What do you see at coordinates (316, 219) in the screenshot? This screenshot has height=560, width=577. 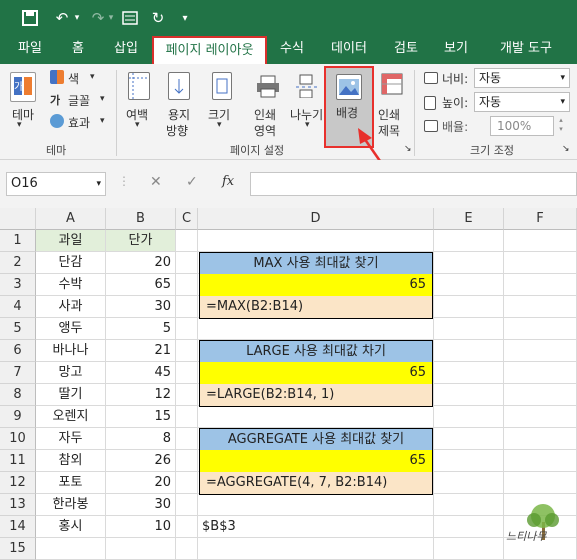 I see `column-header-d: D` at bounding box center [316, 219].